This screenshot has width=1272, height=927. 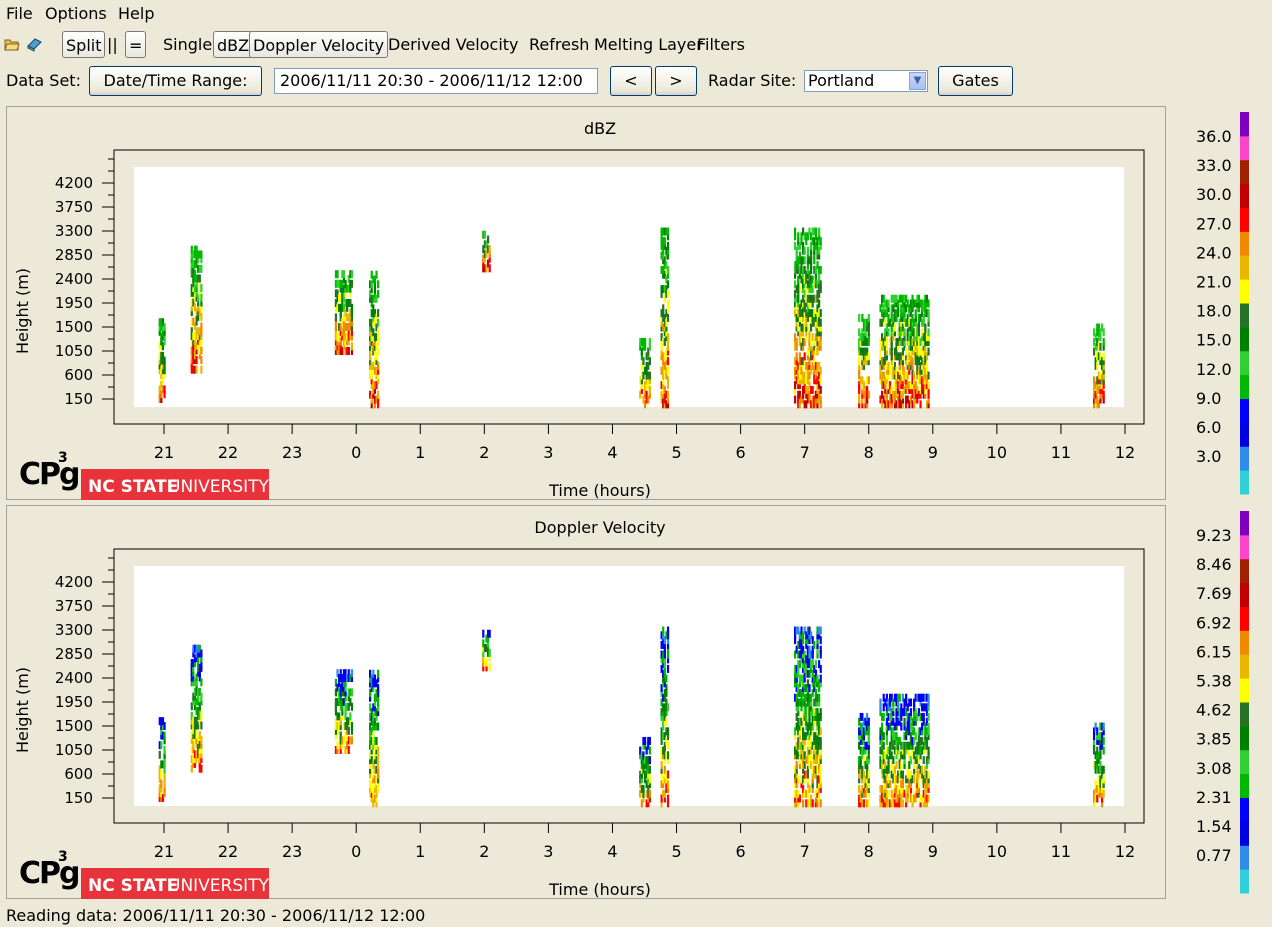 What do you see at coordinates (975, 81) in the screenshot?
I see `gates-button: Gates` at bounding box center [975, 81].